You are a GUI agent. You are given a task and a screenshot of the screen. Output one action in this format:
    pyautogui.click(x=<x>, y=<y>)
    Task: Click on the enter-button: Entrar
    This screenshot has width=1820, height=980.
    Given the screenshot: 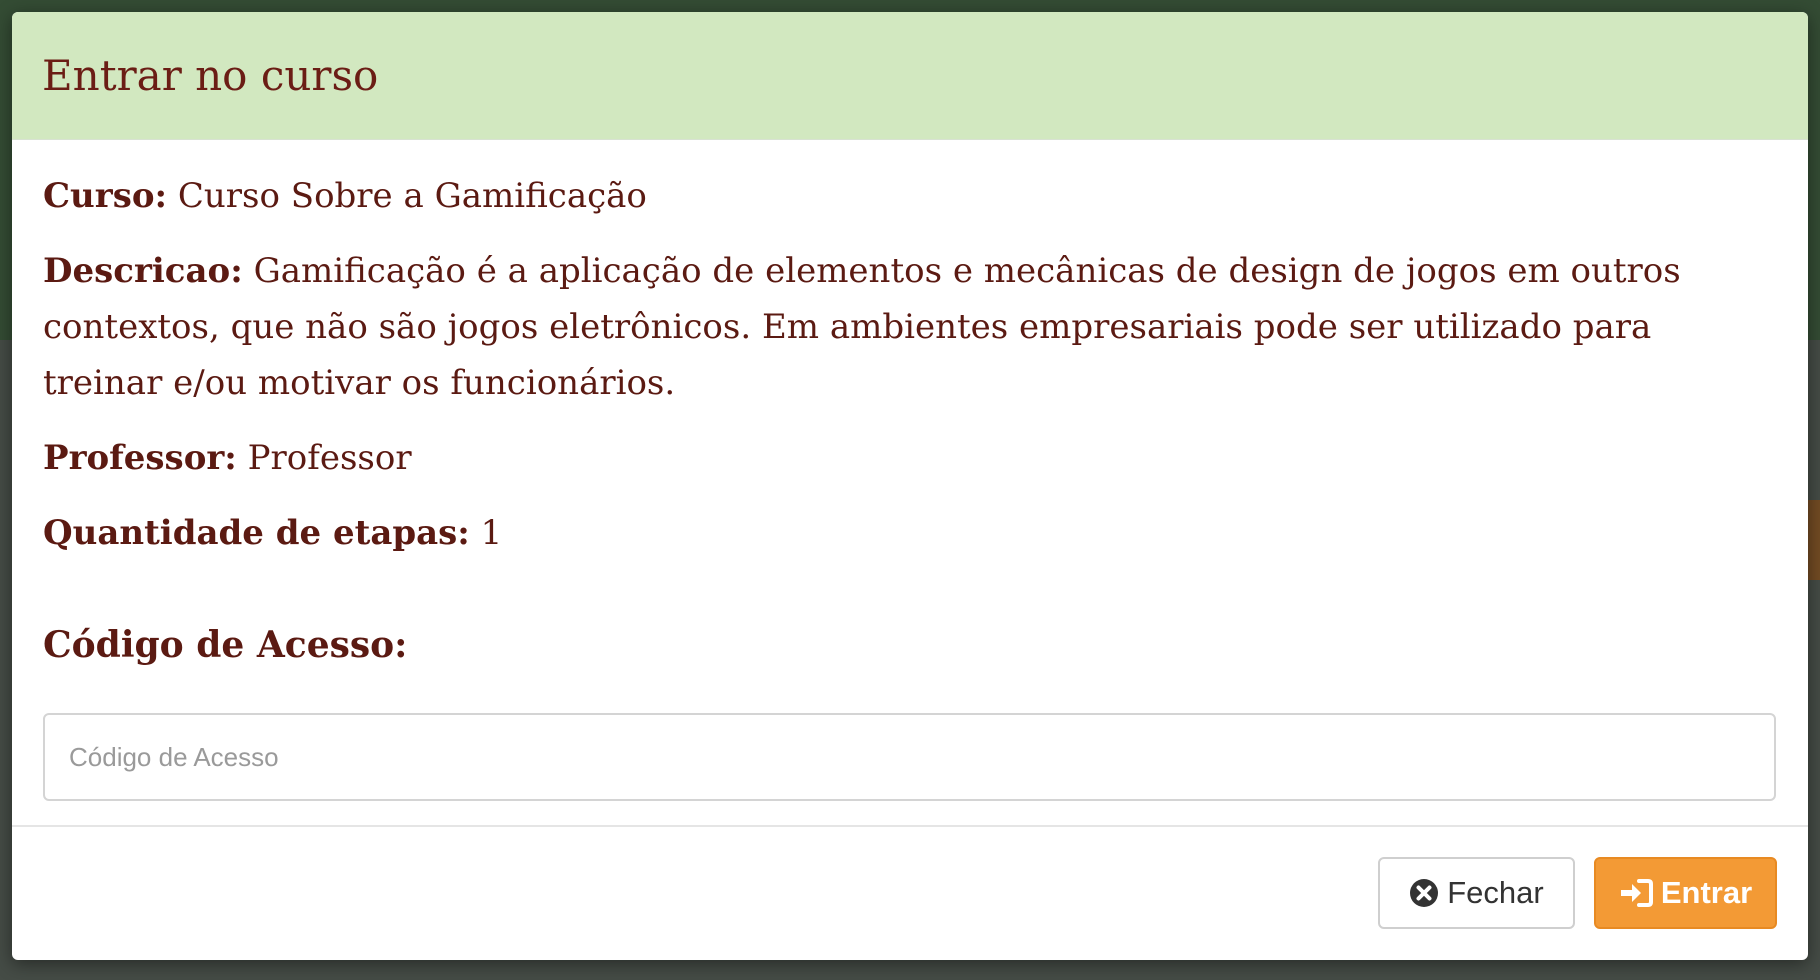 What is the action you would take?
    pyautogui.click(x=1685, y=893)
    